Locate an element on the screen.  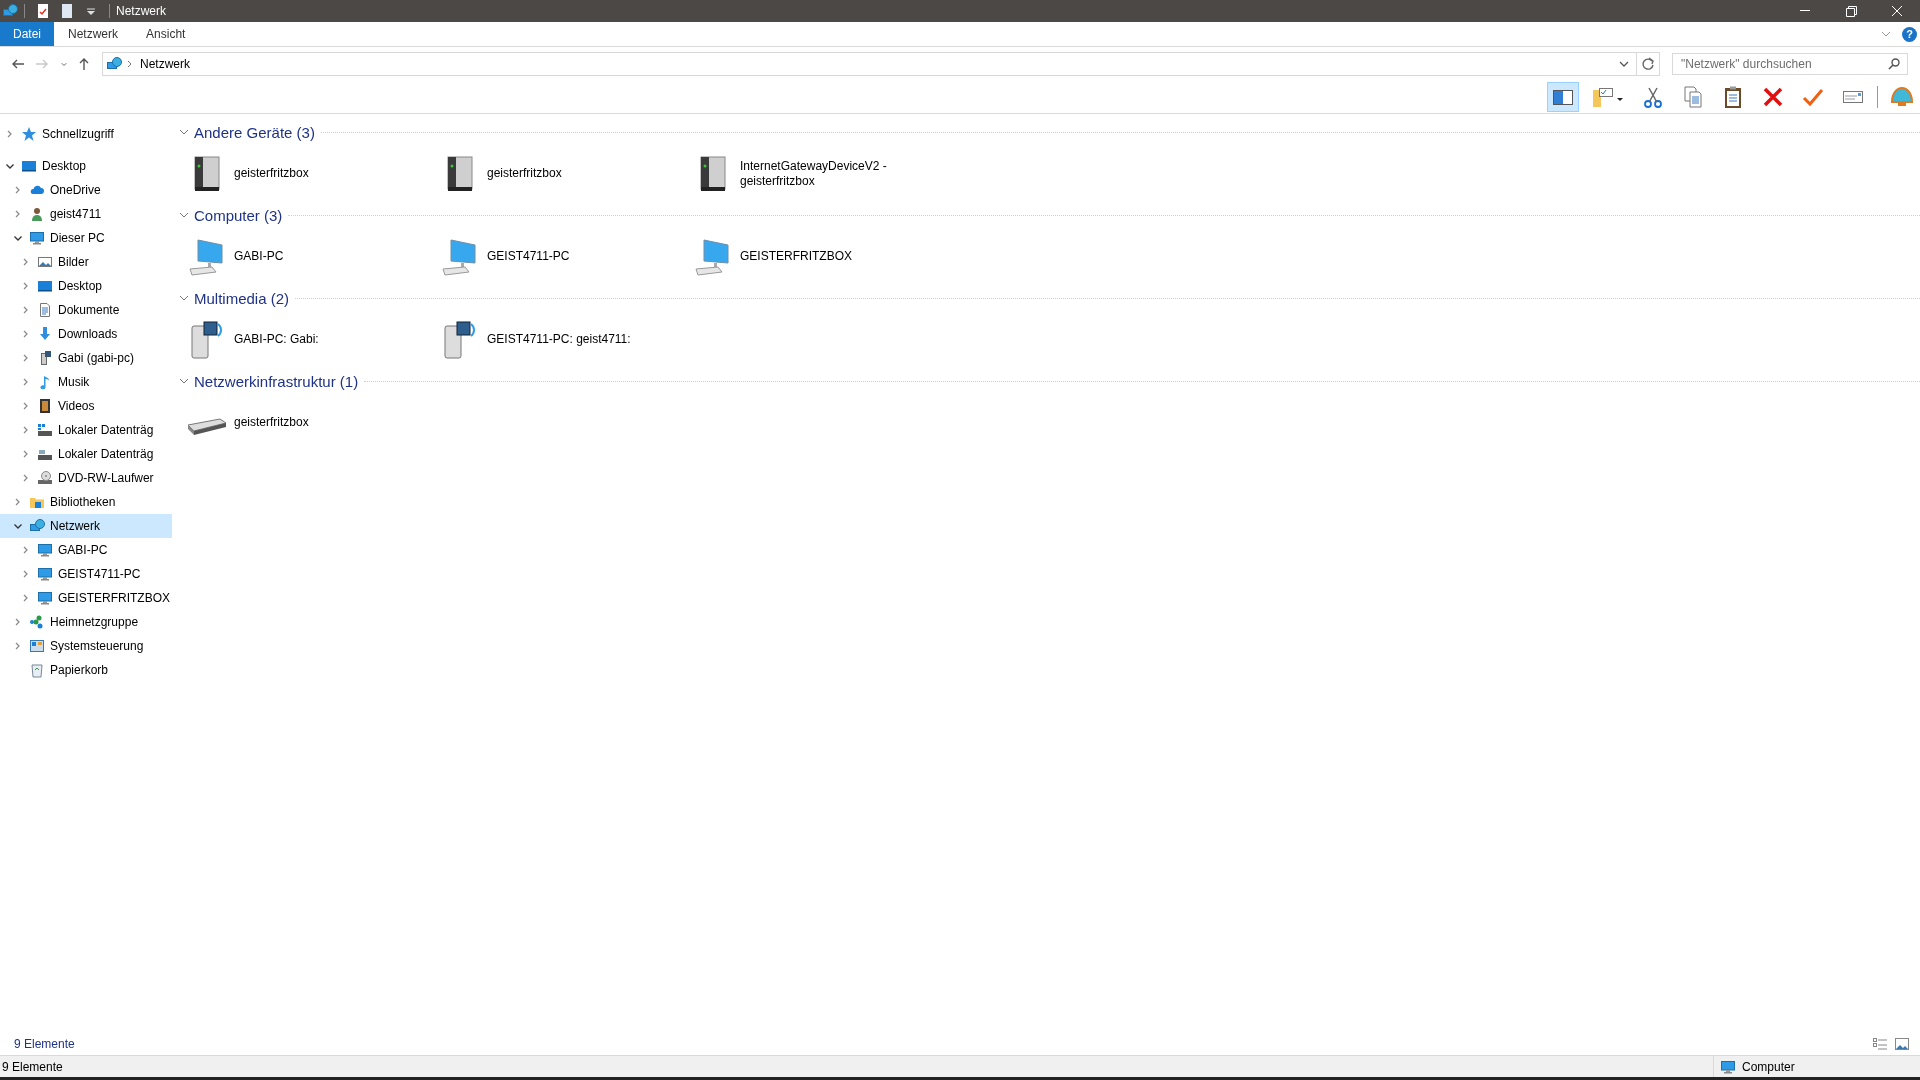
scissors-icon is located at coordinates (1653, 97).